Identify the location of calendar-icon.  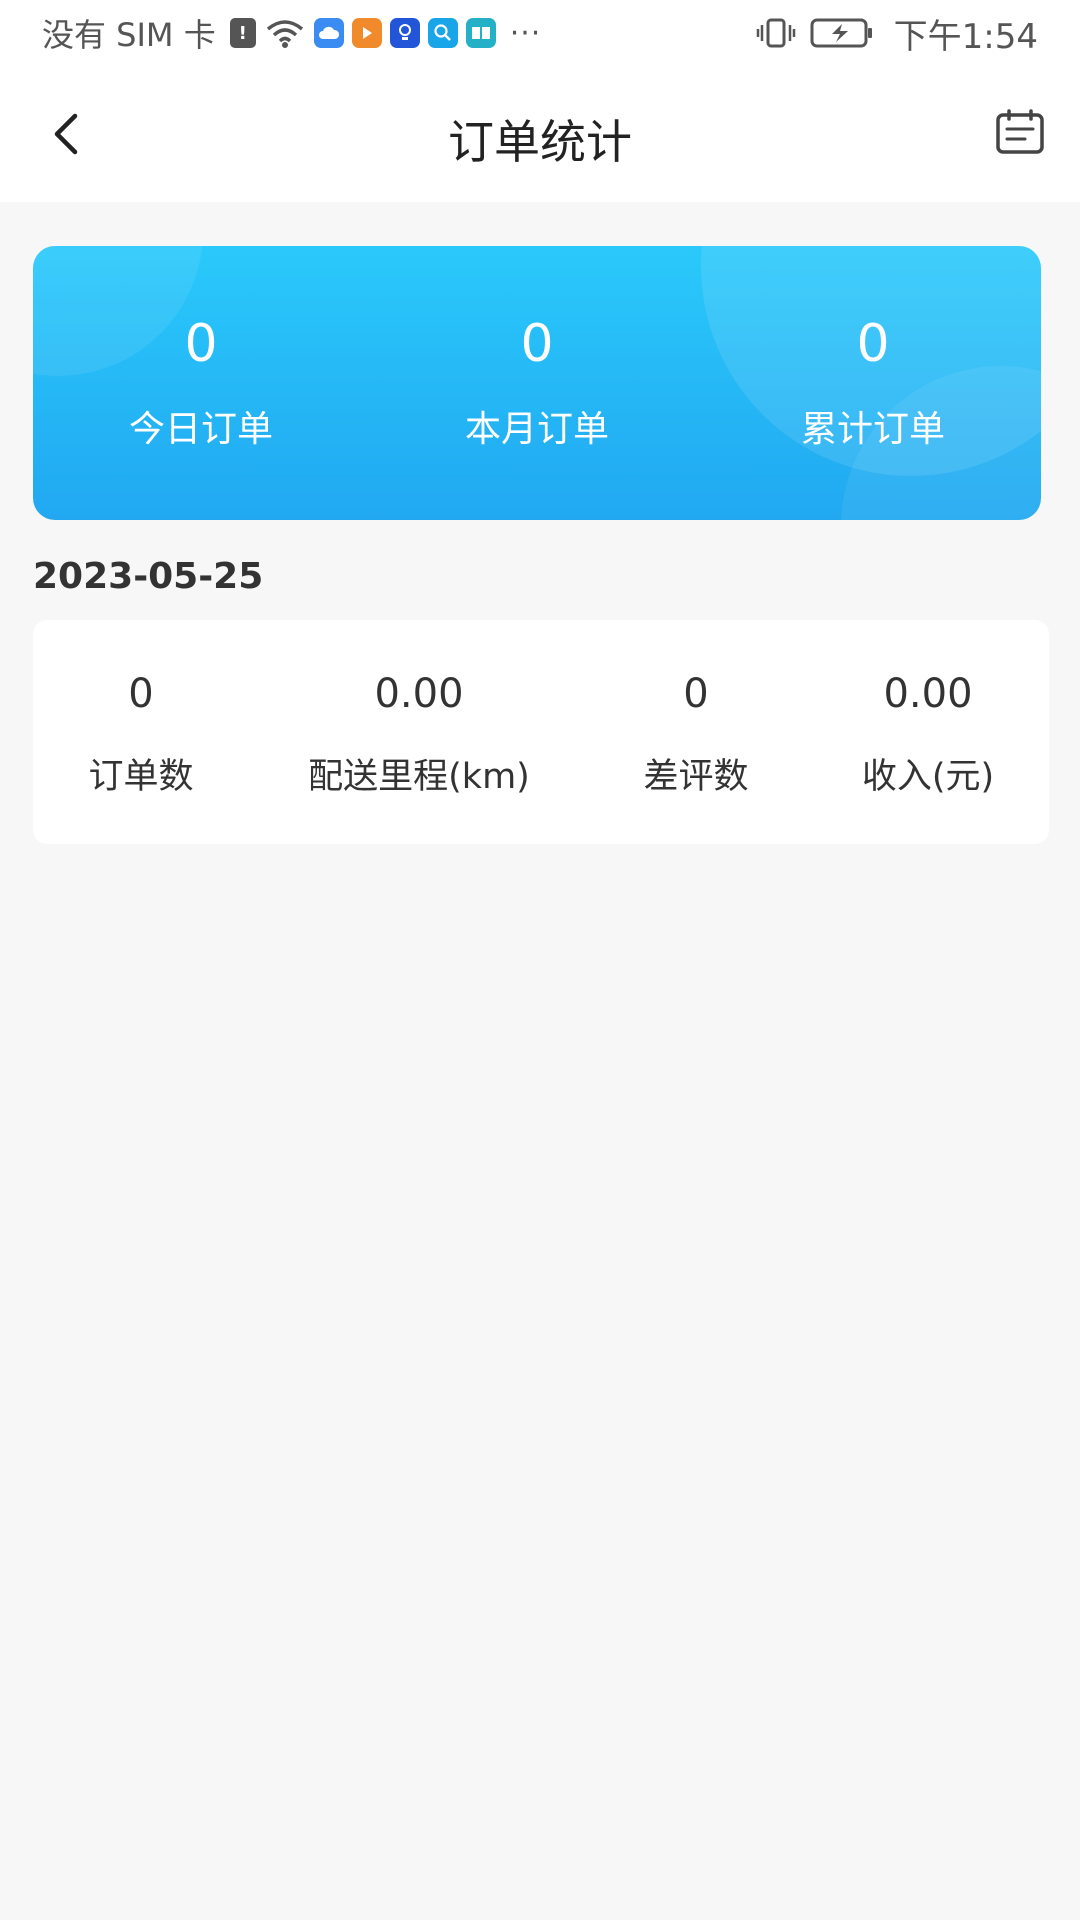
(1020, 131).